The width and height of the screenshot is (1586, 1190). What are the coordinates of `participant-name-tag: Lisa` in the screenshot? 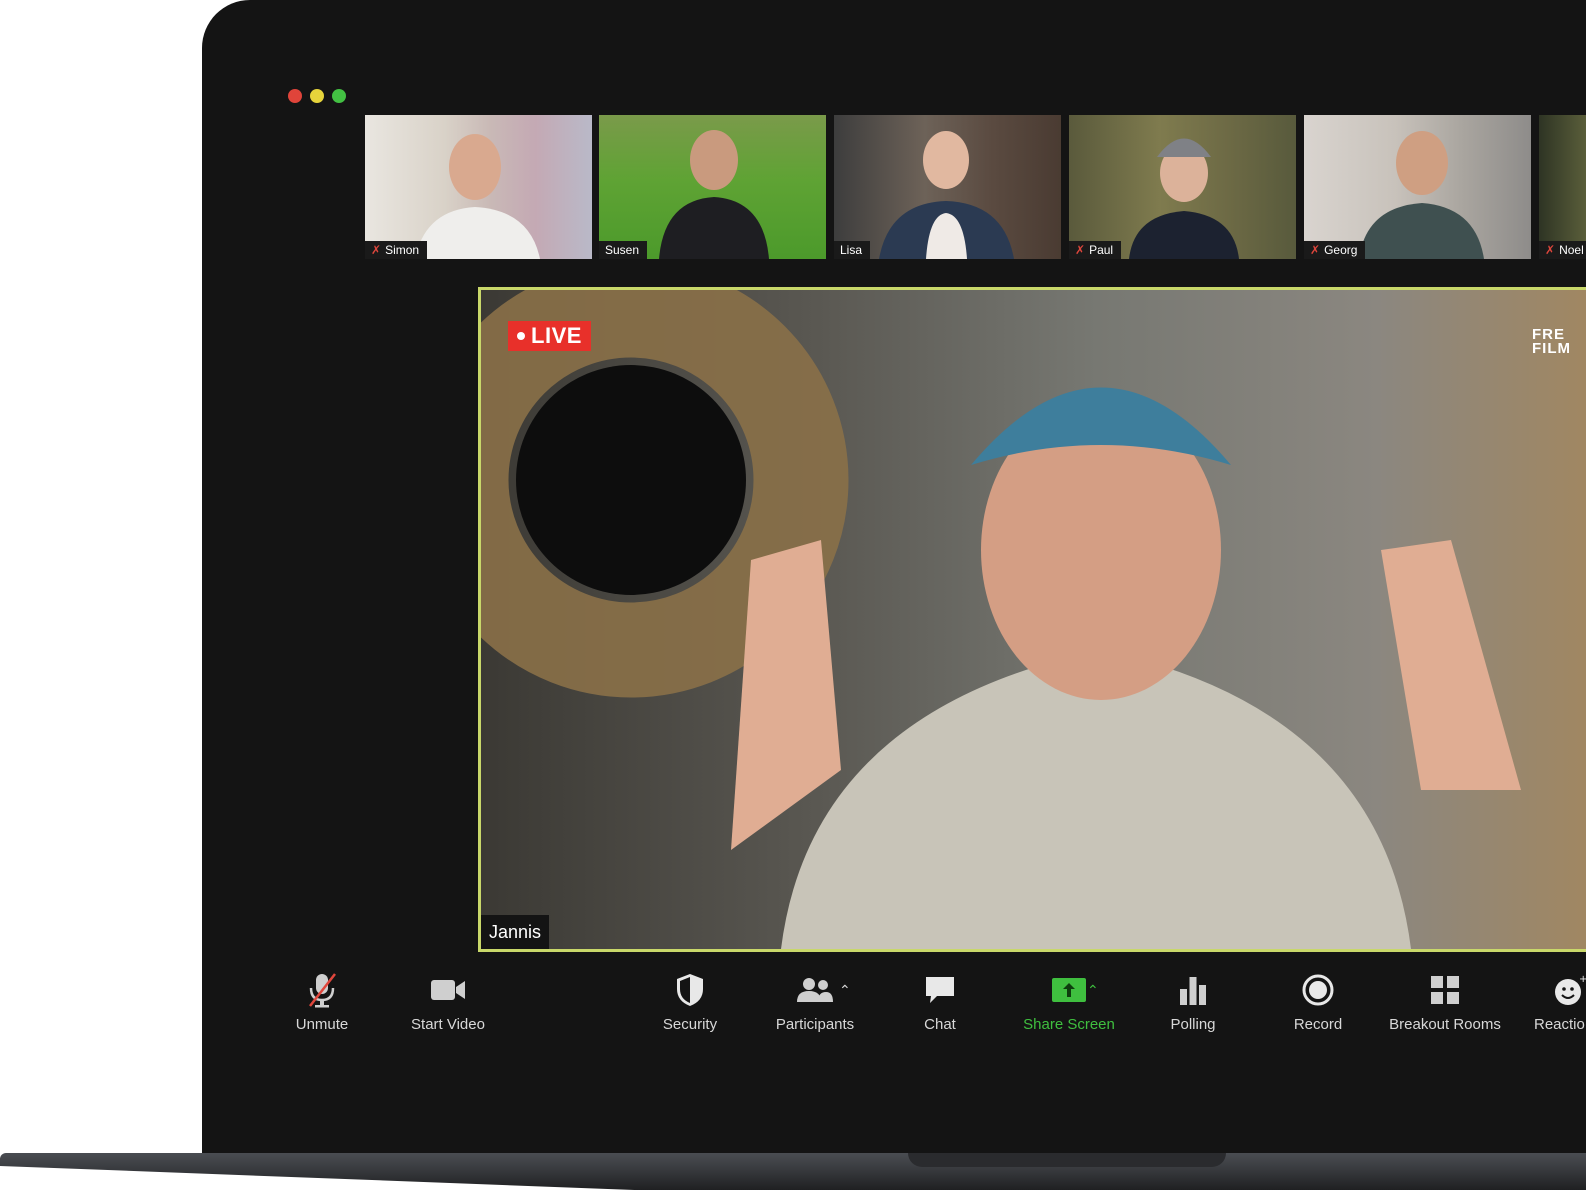 It's located at (852, 250).